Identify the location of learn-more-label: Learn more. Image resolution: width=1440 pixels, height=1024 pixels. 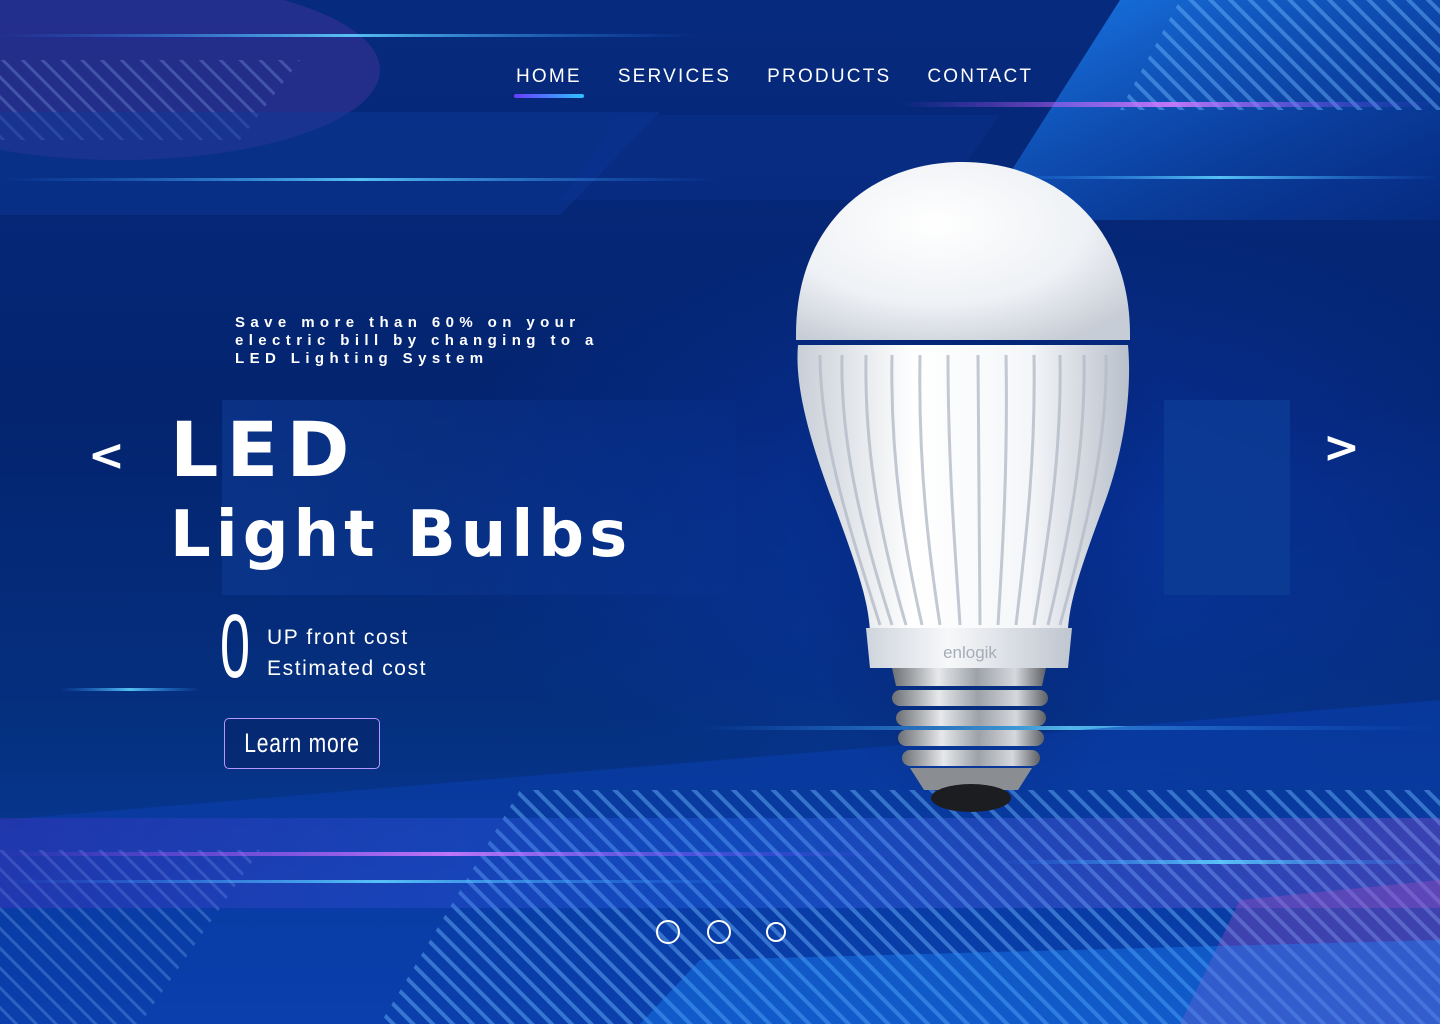
(302, 743).